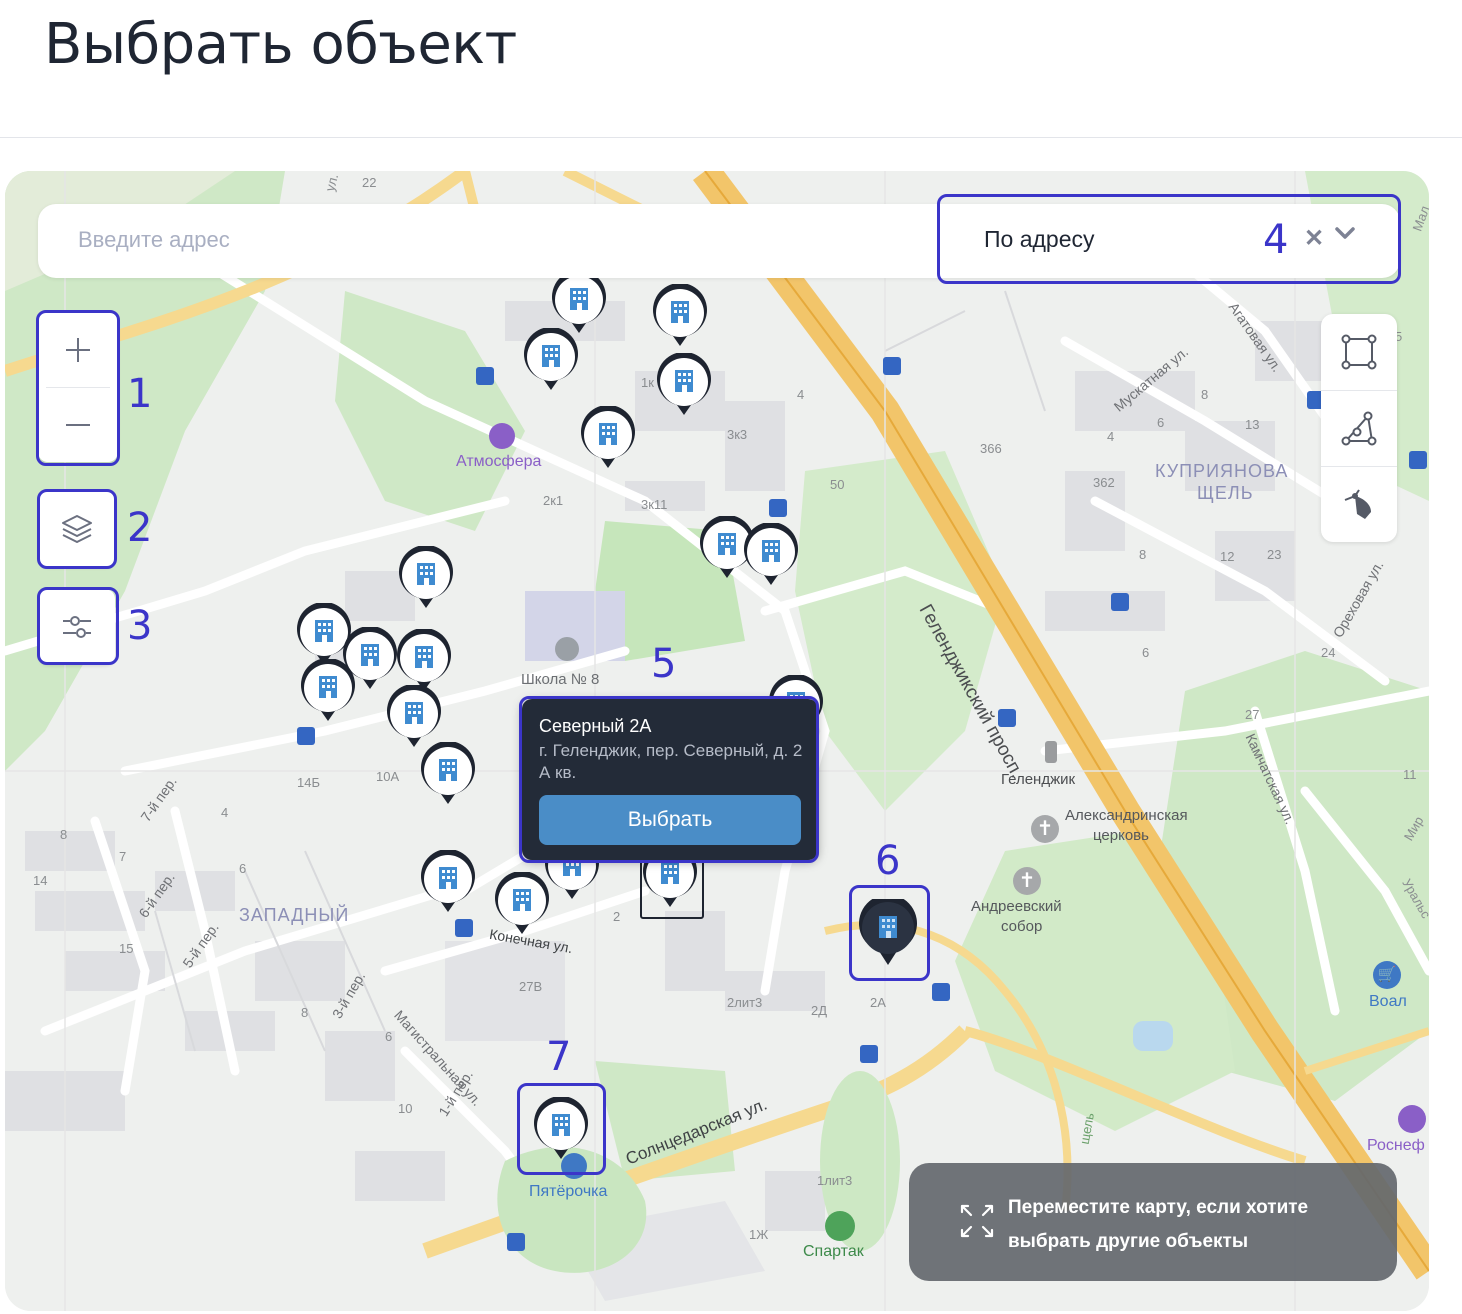 The height and width of the screenshot is (1314, 1462). Describe the element at coordinates (140, 394) in the screenshot. I see `annotation-number: 1` at that location.